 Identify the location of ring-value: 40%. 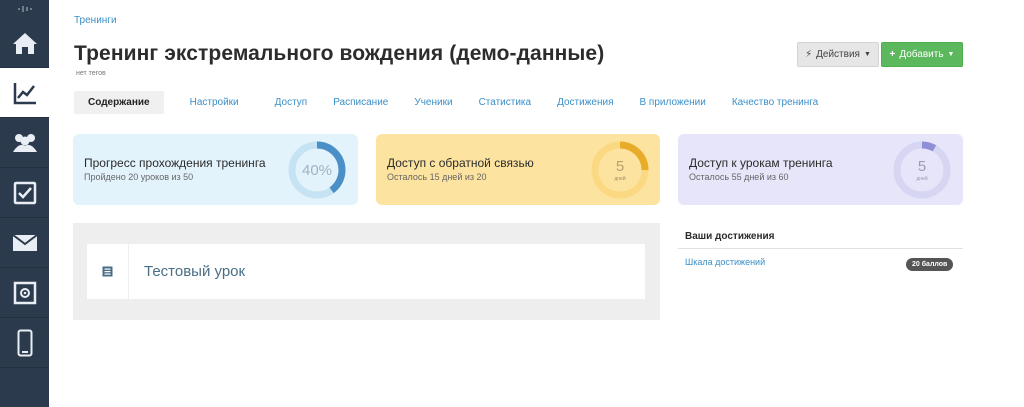
(317, 170).